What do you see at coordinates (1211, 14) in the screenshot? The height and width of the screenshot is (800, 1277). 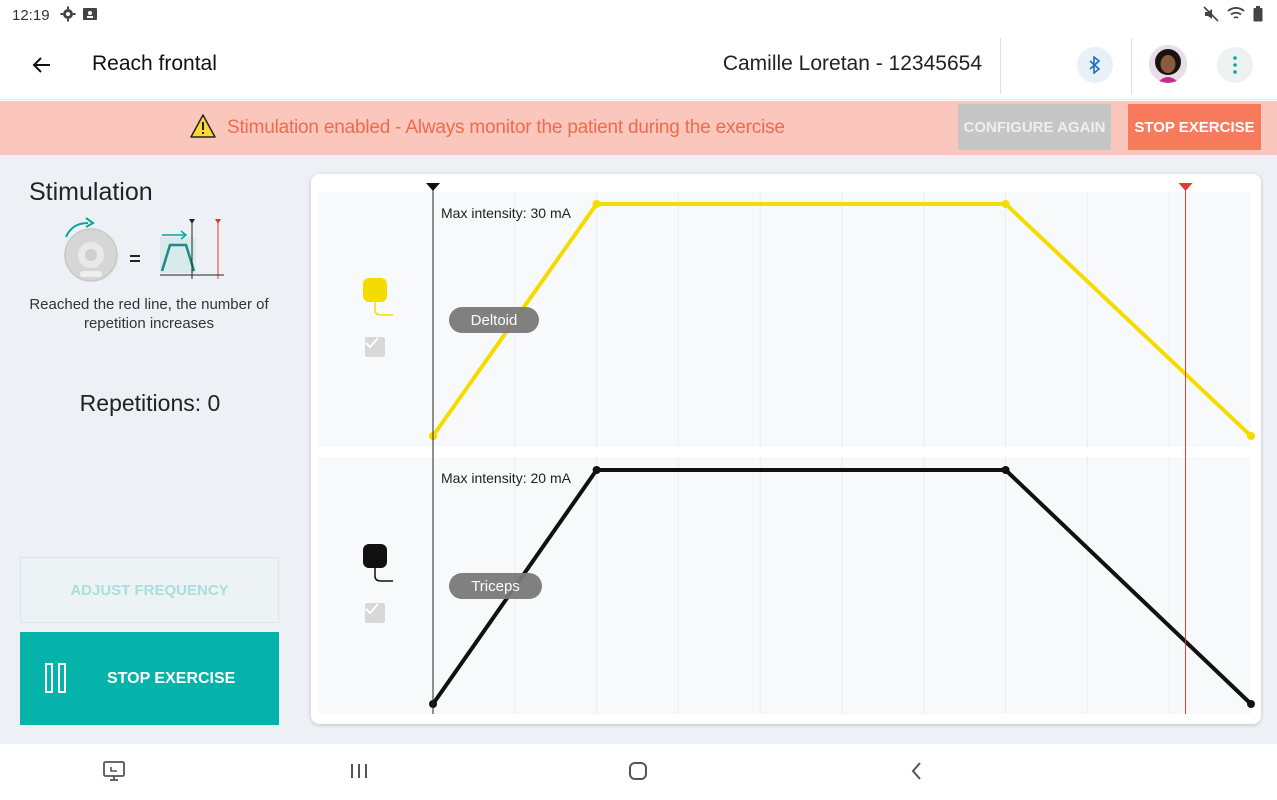 I see `mute-icon` at bounding box center [1211, 14].